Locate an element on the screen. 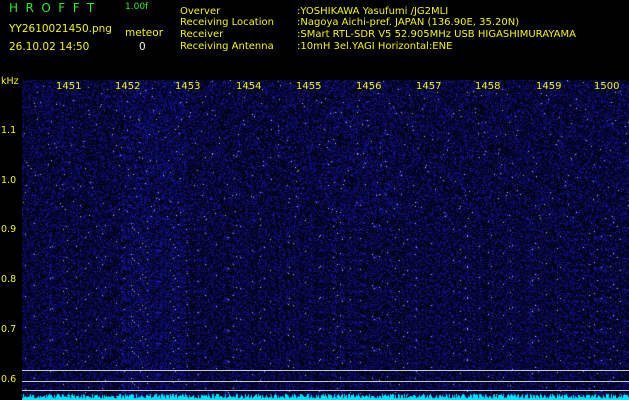 The image size is (629, 400). meteor-label: meteor is located at coordinates (144, 33).